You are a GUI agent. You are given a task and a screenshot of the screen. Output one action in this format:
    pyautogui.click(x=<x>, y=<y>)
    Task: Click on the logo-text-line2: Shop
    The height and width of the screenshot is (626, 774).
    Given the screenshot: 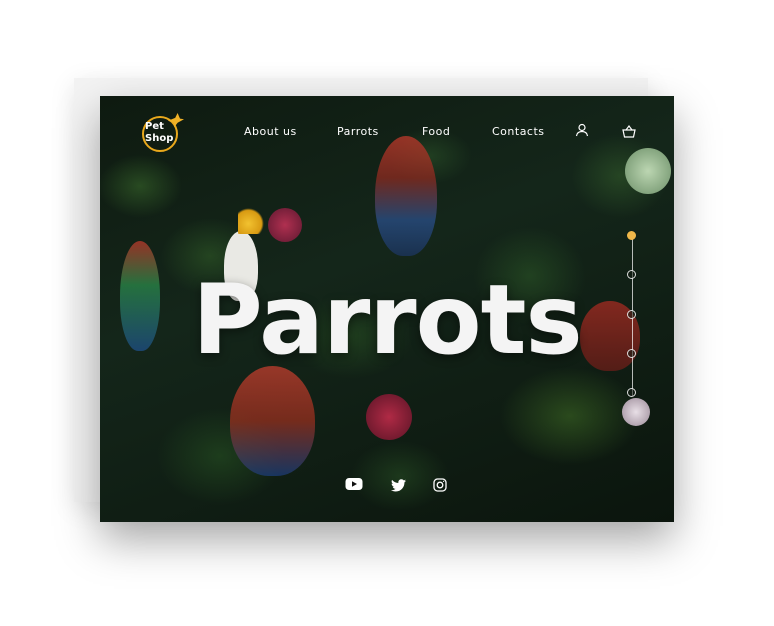 What is the action you would take?
    pyautogui.click(x=159, y=138)
    